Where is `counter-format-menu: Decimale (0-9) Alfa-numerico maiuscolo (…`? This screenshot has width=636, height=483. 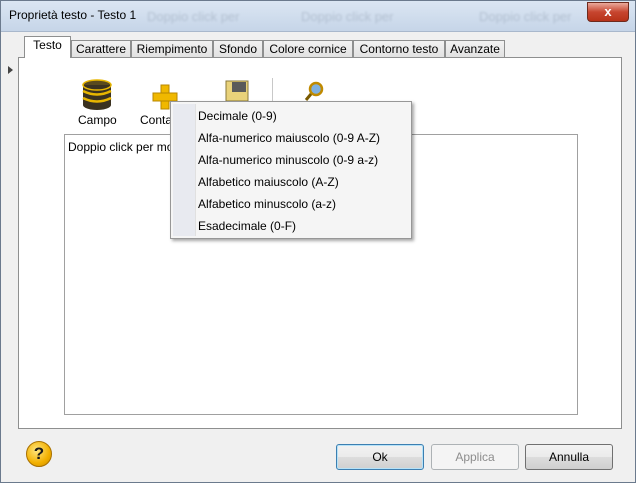 counter-format-menu: Decimale (0-9) Alfa-numerico maiuscolo (… is located at coordinates (291, 170).